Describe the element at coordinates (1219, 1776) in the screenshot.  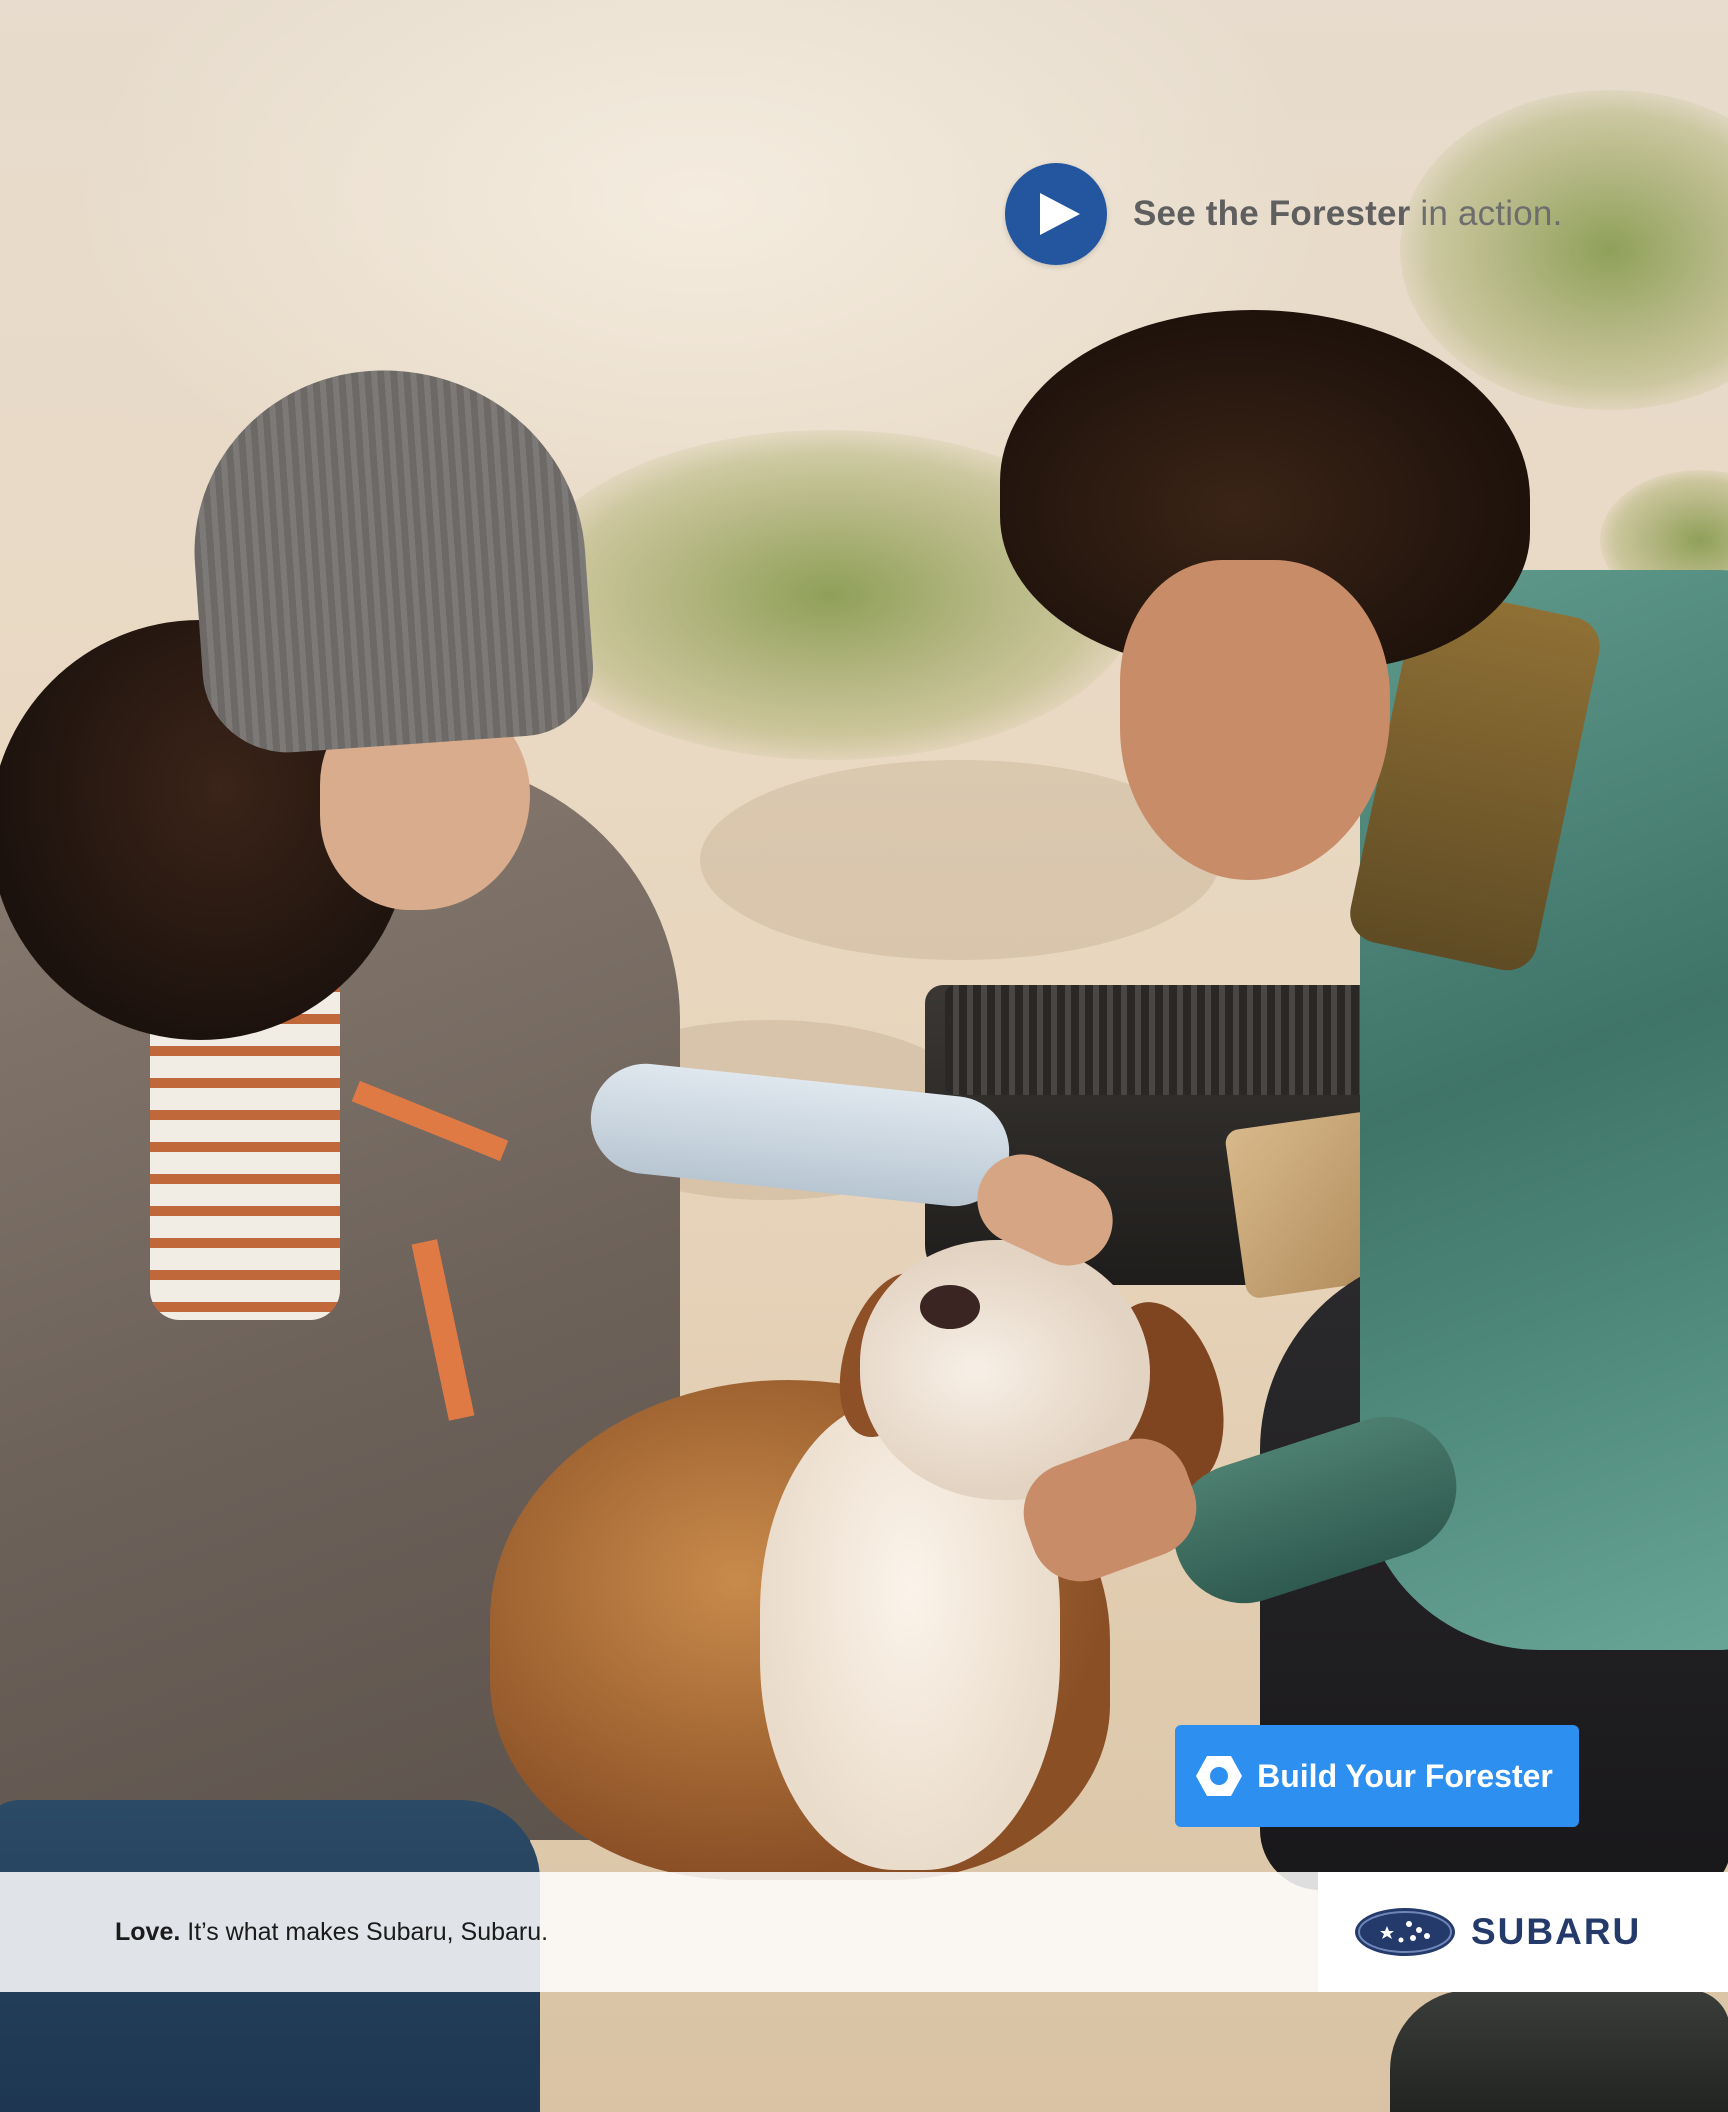
I see `hexagon-icon` at that location.